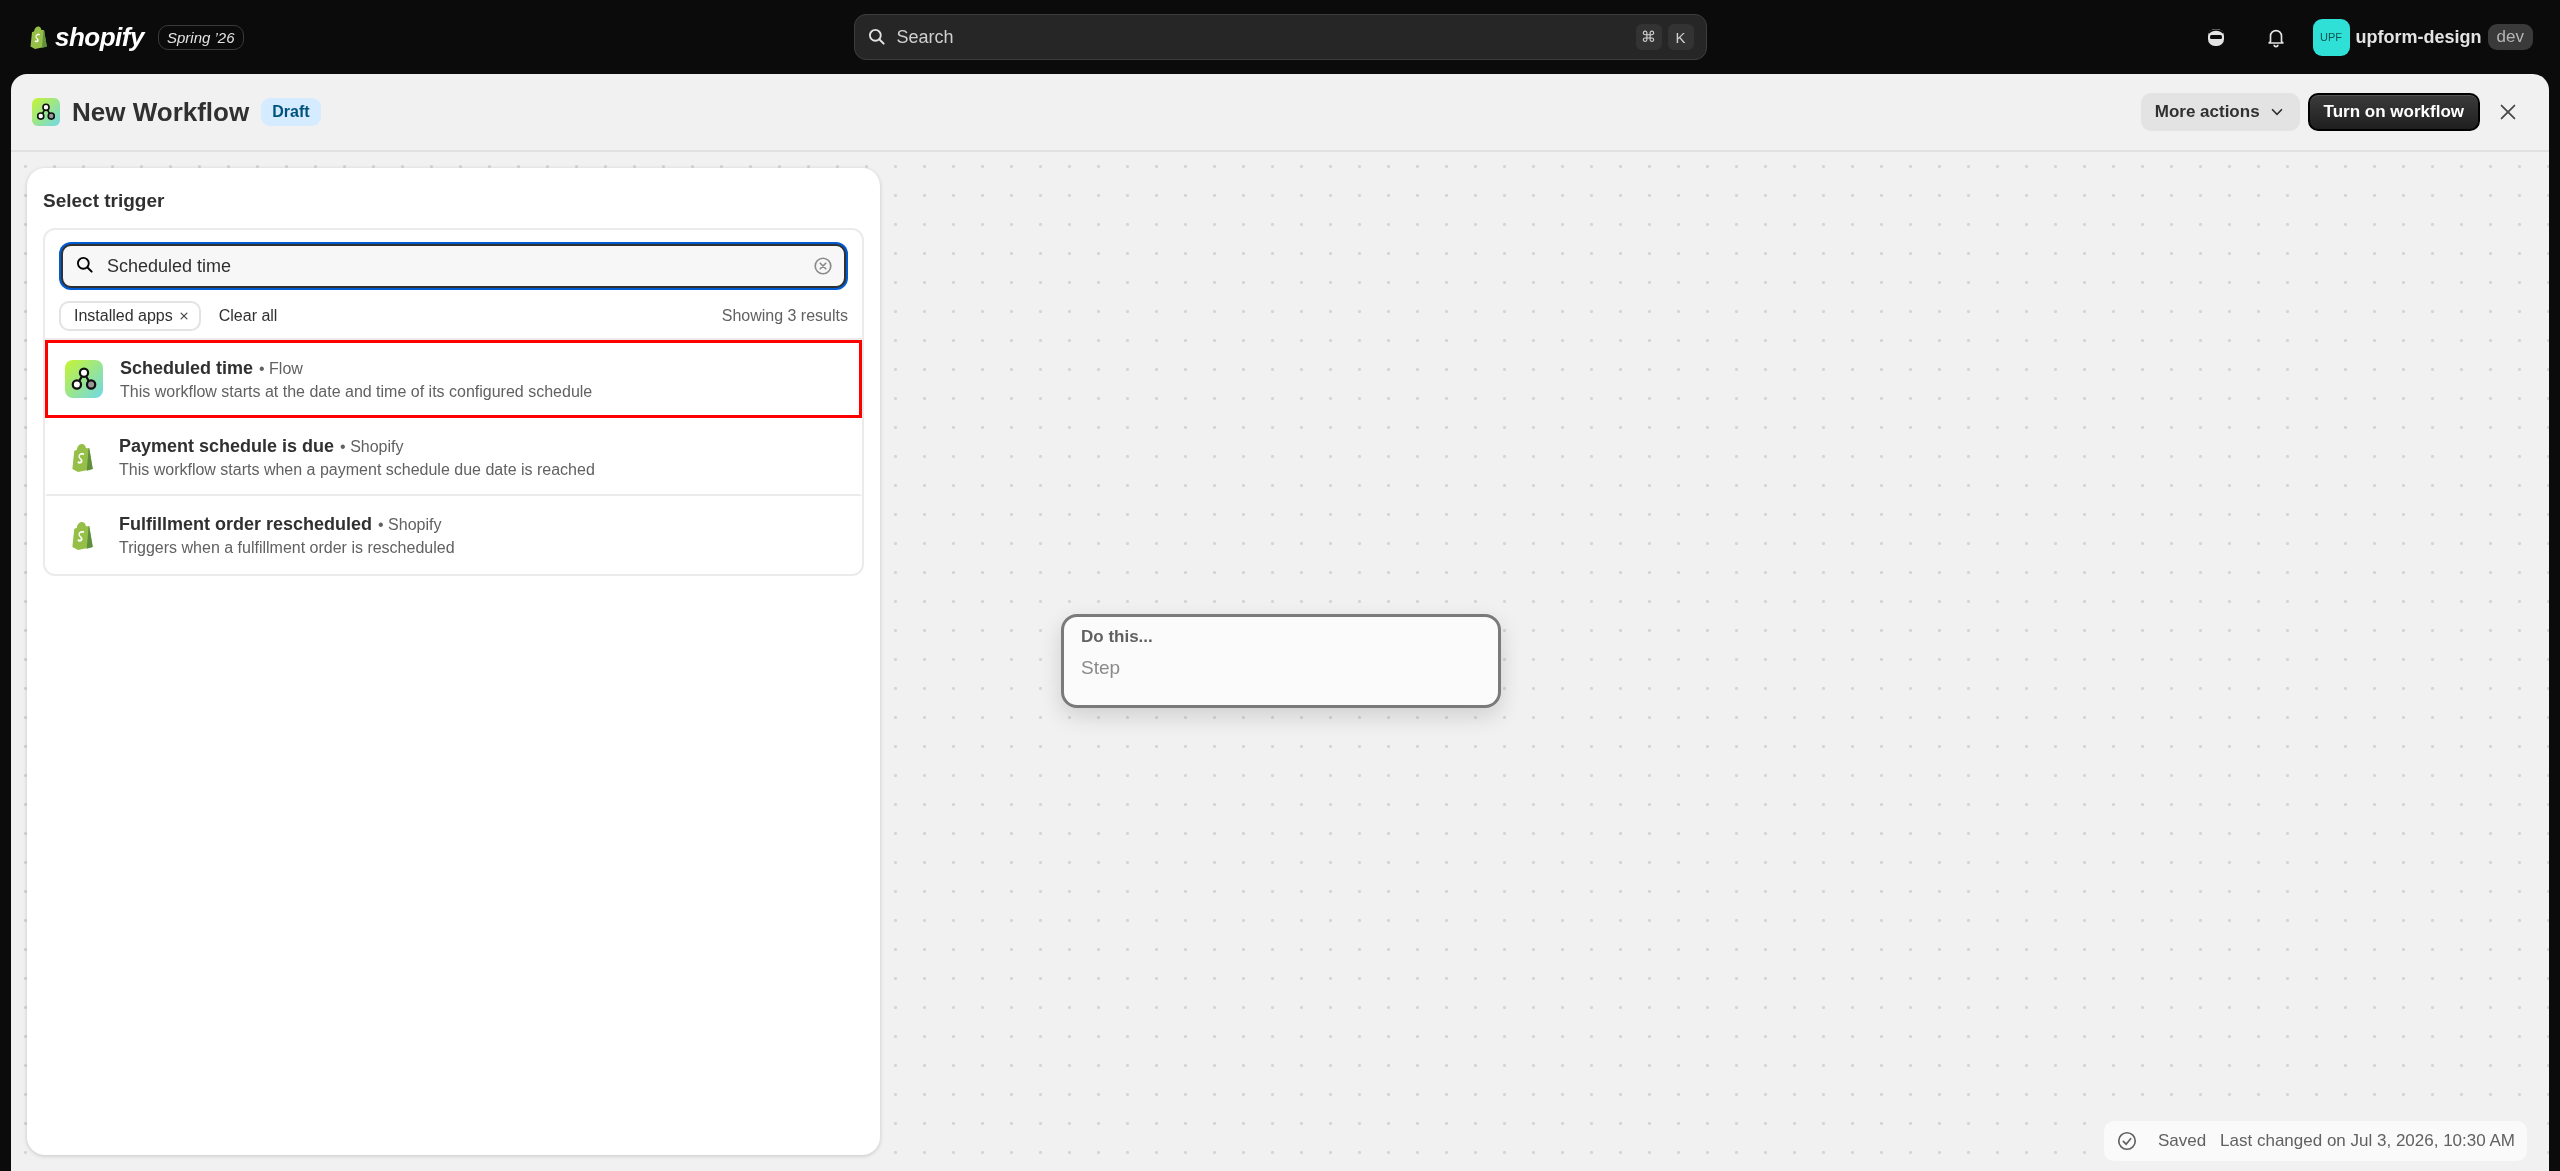 The width and height of the screenshot is (2560, 1171). I want to click on check-circle-icon, so click(2126, 1141).